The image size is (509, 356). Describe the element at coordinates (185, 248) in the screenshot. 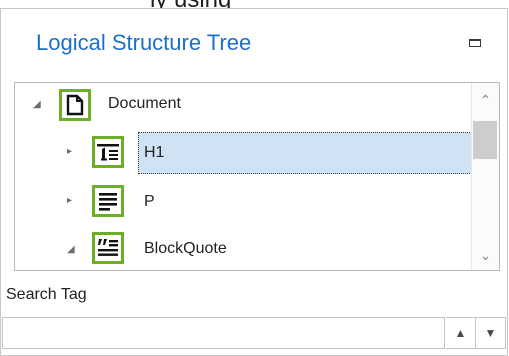

I see `tree-node-label: BlockQuote` at that location.